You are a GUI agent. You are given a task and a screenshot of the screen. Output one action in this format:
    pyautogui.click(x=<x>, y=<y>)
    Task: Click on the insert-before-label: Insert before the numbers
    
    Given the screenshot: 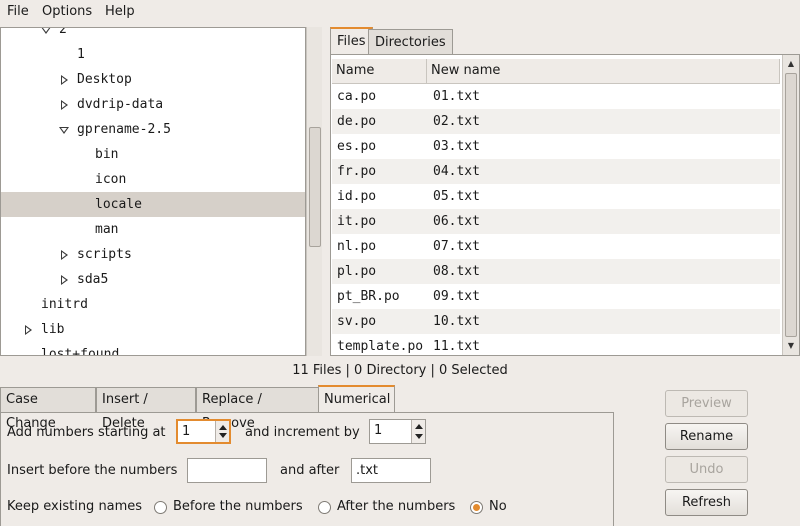 What is the action you would take?
    pyautogui.click(x=92, y=470)
    